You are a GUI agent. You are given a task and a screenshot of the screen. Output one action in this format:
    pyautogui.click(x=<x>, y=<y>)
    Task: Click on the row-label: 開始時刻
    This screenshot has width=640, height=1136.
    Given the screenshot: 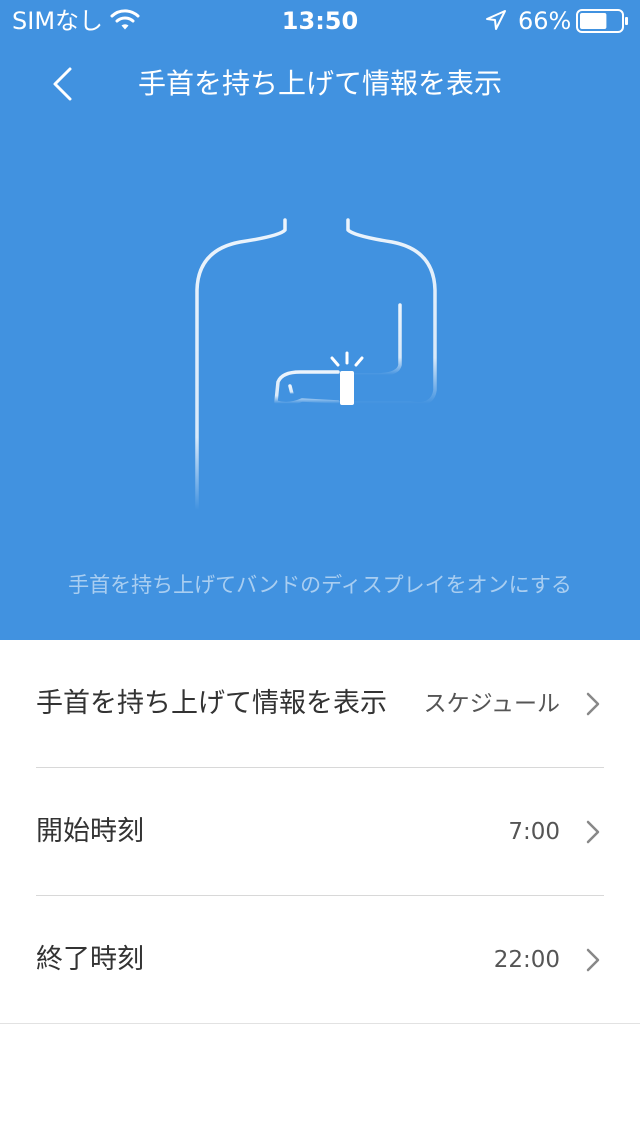 What is the action you would take?
    pyautogui.click(x=90, y=831)
    